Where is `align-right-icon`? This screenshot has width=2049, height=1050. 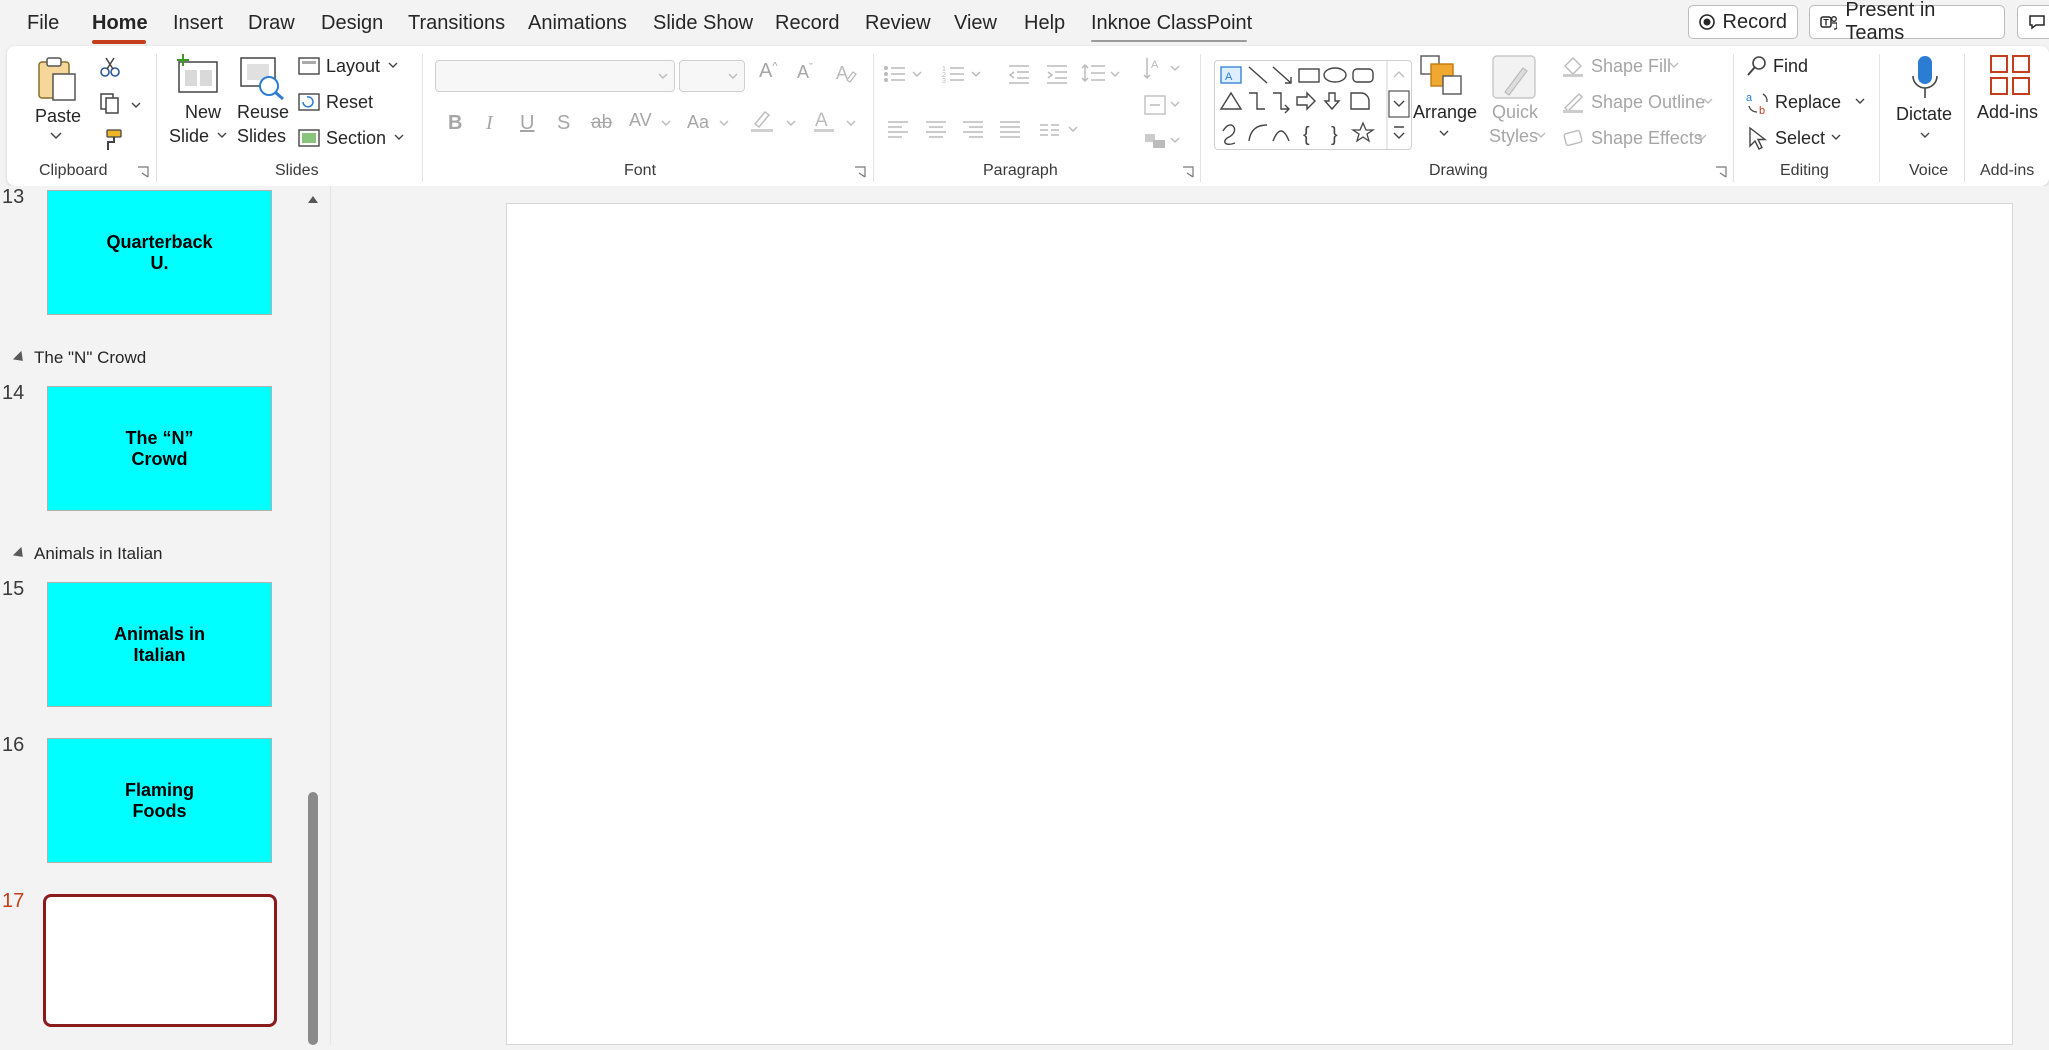
align-right-icon is located at coordinates (973, 129).